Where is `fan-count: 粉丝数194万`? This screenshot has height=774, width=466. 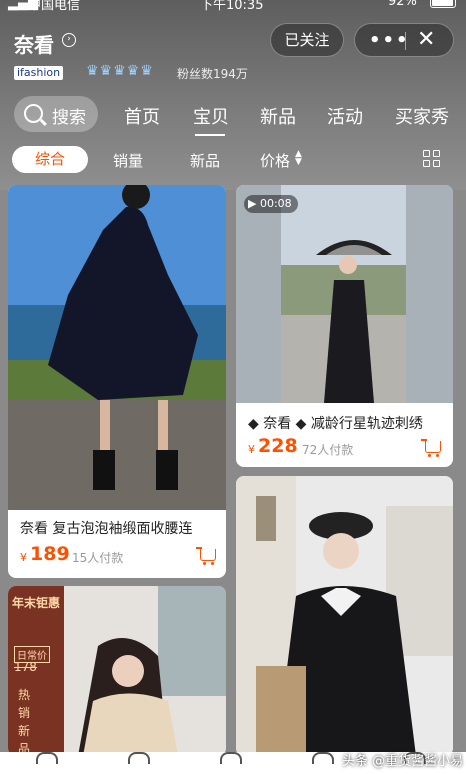 fan-count: 粉丝数194万 is located at coordinates (212, 74).